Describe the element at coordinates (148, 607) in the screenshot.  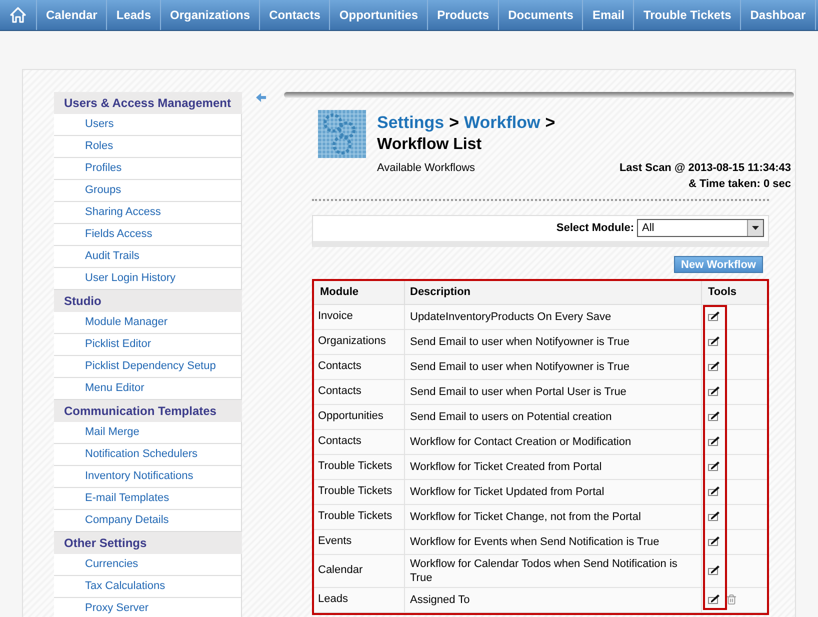
I see `sidebar-item: Proxy Server` at that location.